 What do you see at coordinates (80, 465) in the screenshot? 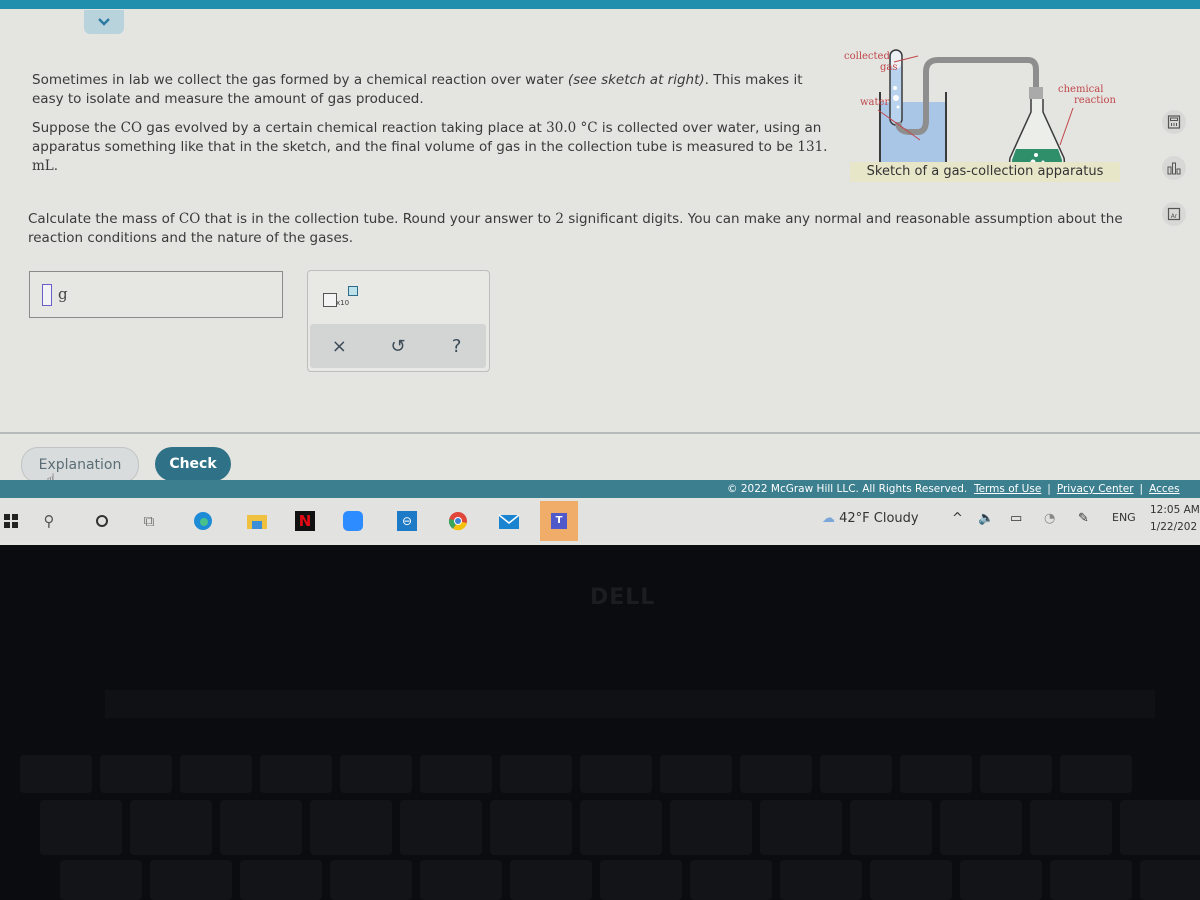
I see `explanation-button: Explanation` at bounding box center [80, 465].